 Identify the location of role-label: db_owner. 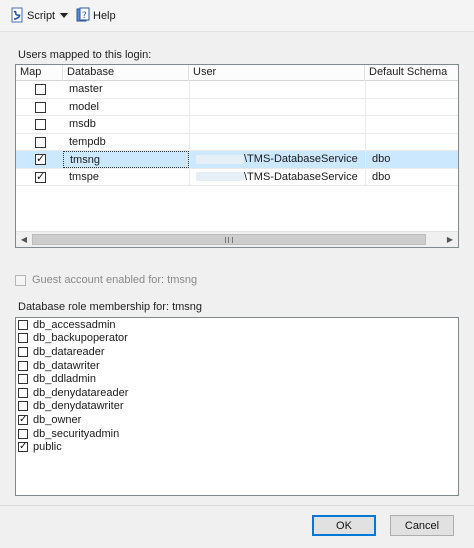
(57, 419).